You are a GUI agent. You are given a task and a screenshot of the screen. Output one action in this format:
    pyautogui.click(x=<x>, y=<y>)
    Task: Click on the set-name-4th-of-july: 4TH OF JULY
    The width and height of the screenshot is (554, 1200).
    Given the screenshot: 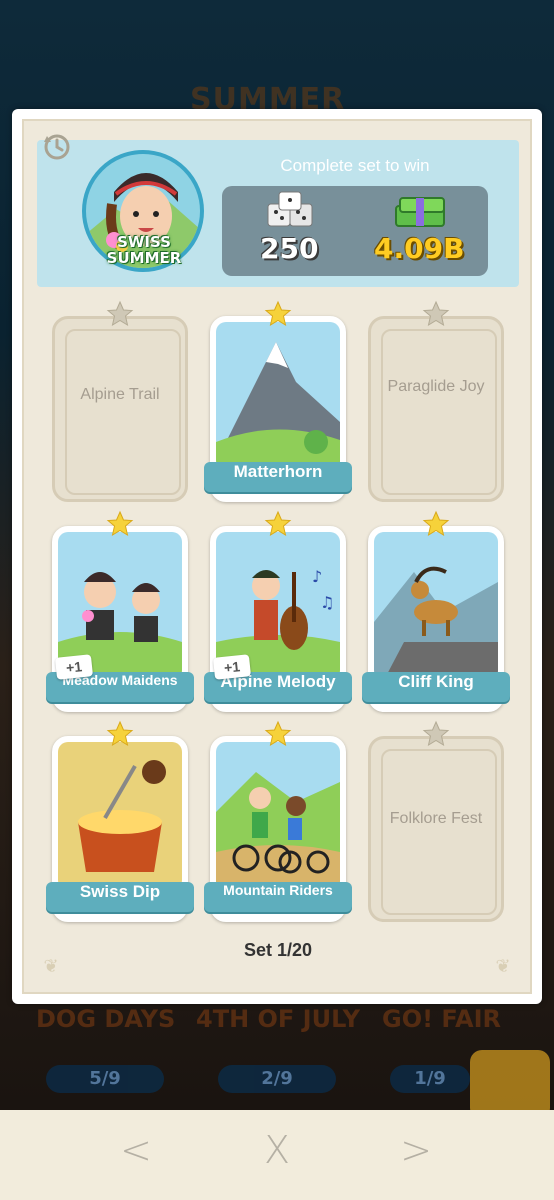 What is the action you would take?
    pyautogui.click(x=278, y=1019)
    